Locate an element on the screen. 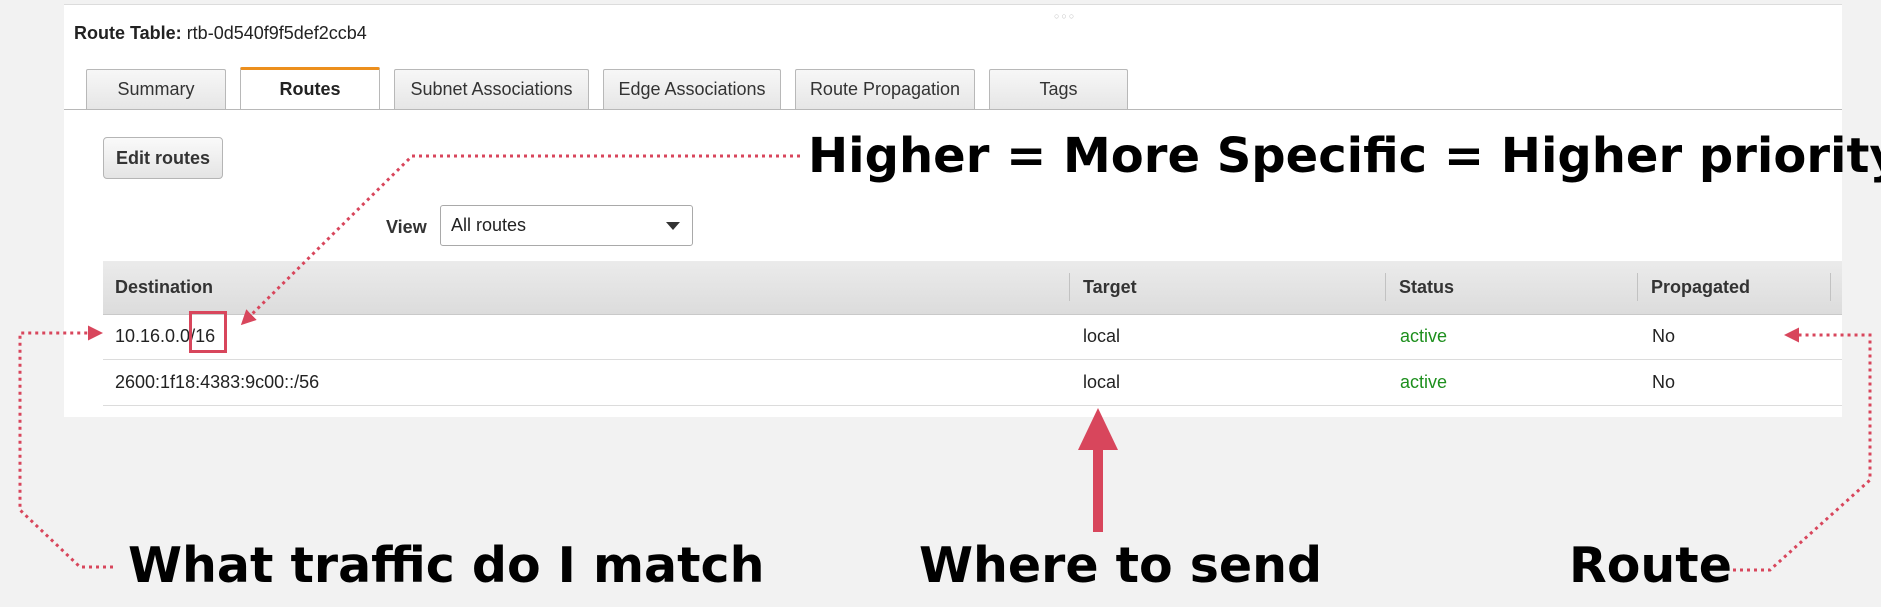  annotation-match: What traffic do I match is located at coordinates (446, 565).